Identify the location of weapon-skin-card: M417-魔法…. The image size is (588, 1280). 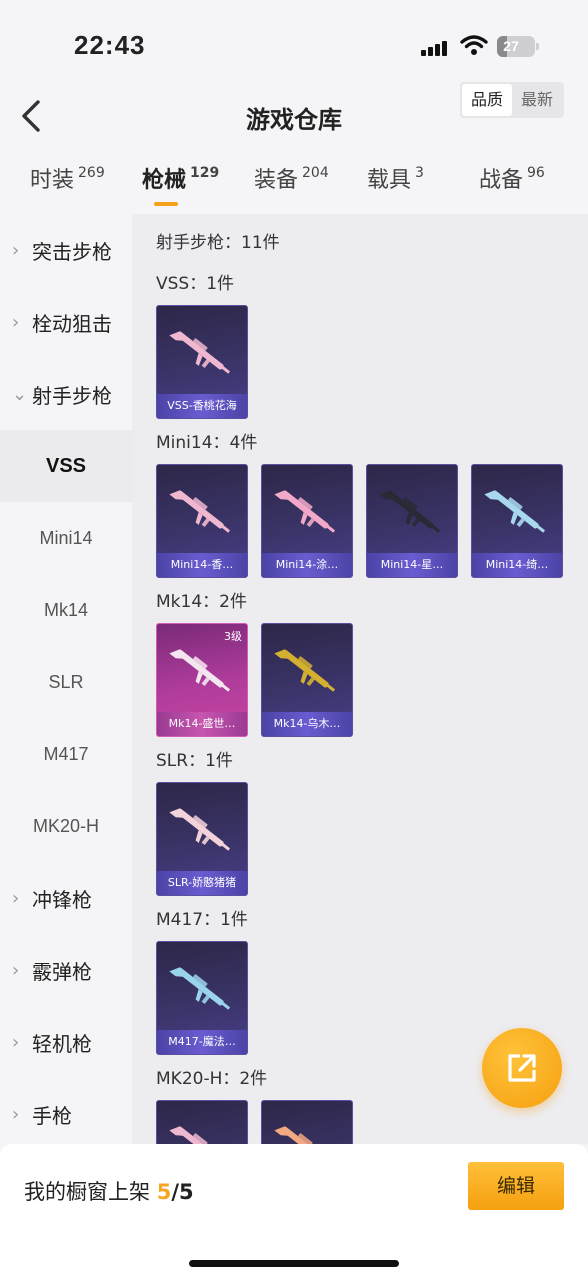
(202, 998).